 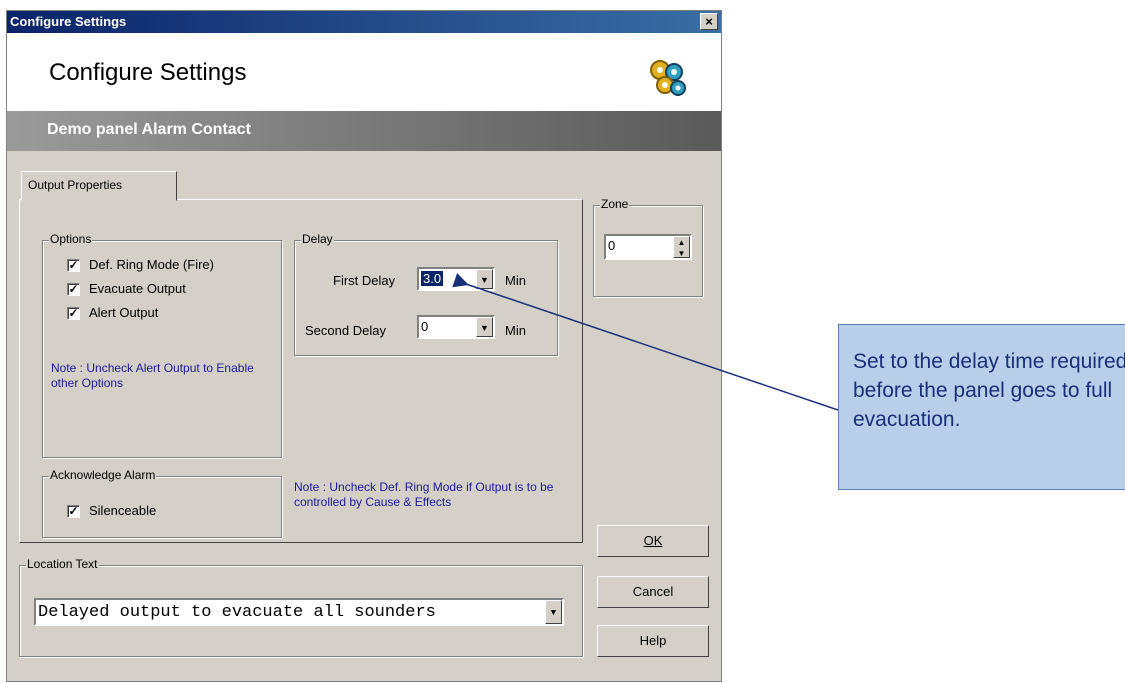 I want to click on acknowledge-alarm-group: Acknowledge Alarm ✓ Silenceable, so click(x=162, y=503).